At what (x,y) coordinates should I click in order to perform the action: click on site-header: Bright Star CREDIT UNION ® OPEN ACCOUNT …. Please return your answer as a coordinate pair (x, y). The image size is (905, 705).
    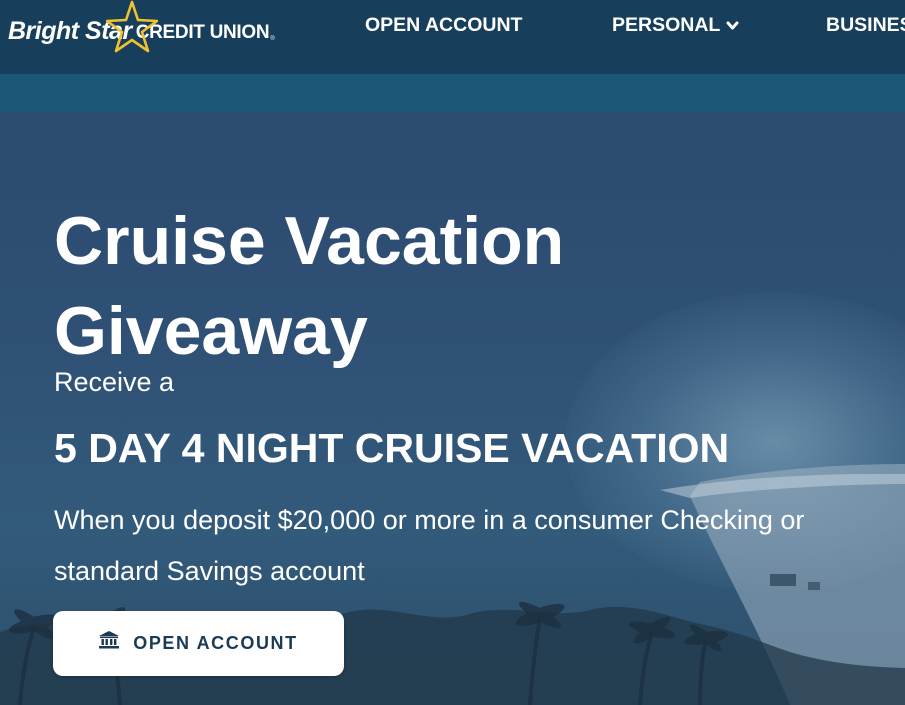
    Looking at the image, I should click on (452, 37).